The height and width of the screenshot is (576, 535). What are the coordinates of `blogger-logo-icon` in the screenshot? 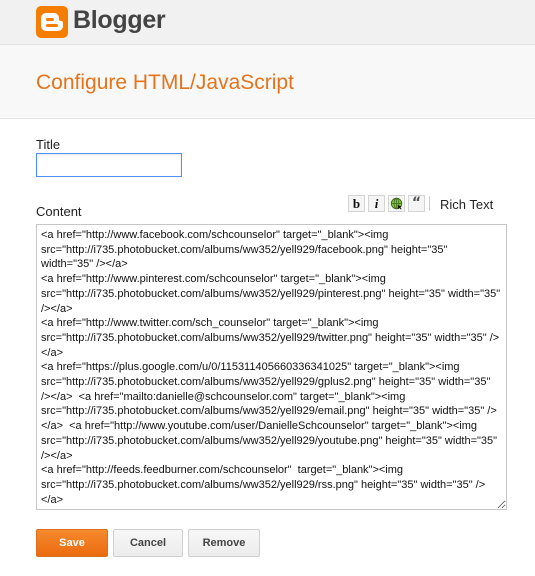 It's located at (52, 22).